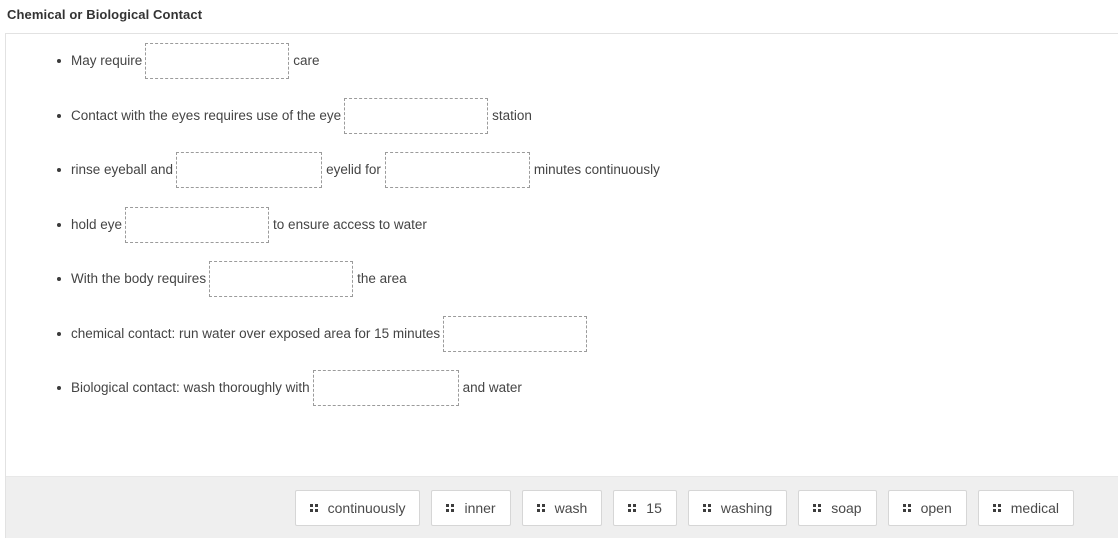 This screenshot has width=1120, height=541. What do you see at coordinates (654, 507) in the screenshot?
I see `token-label: 15` at bounding box center [654, 507].